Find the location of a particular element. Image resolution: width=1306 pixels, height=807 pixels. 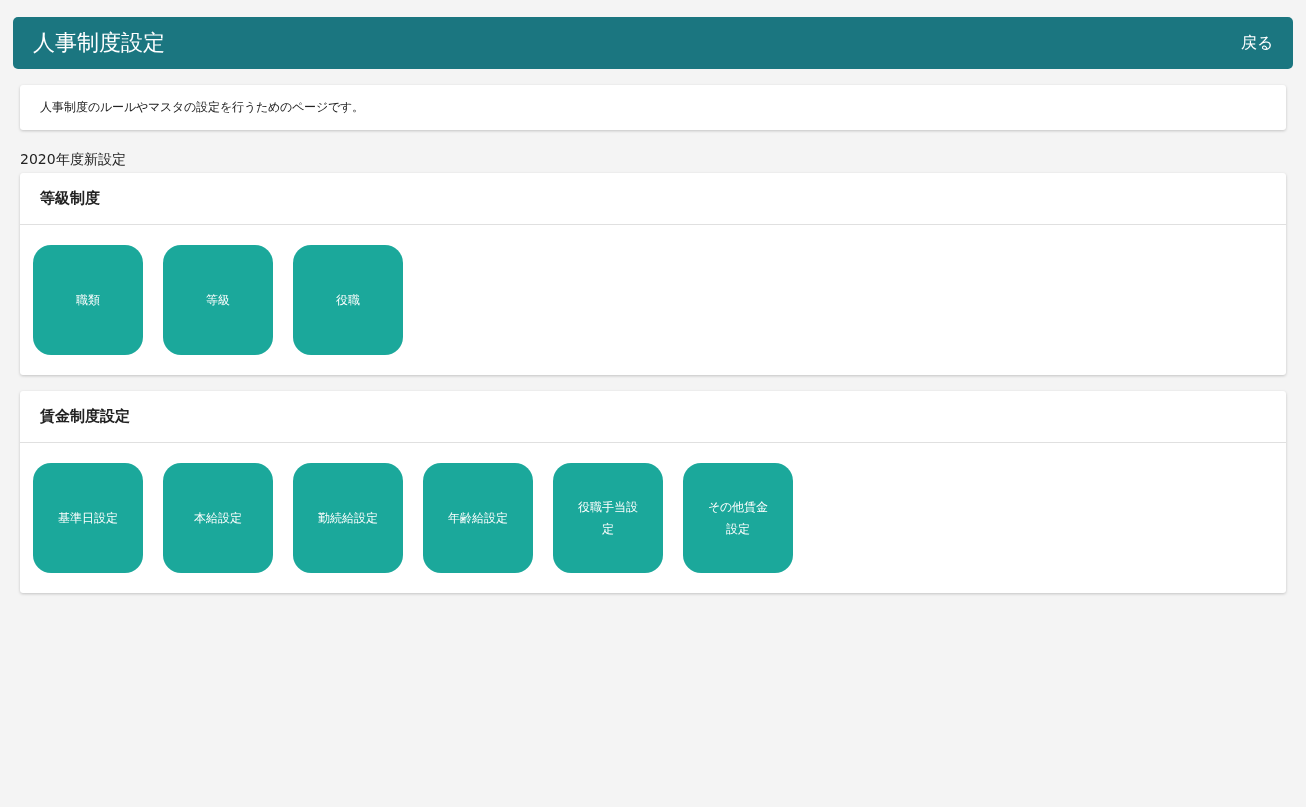

setting-button: 年齢給設定 is located at coordinates (478, 518).